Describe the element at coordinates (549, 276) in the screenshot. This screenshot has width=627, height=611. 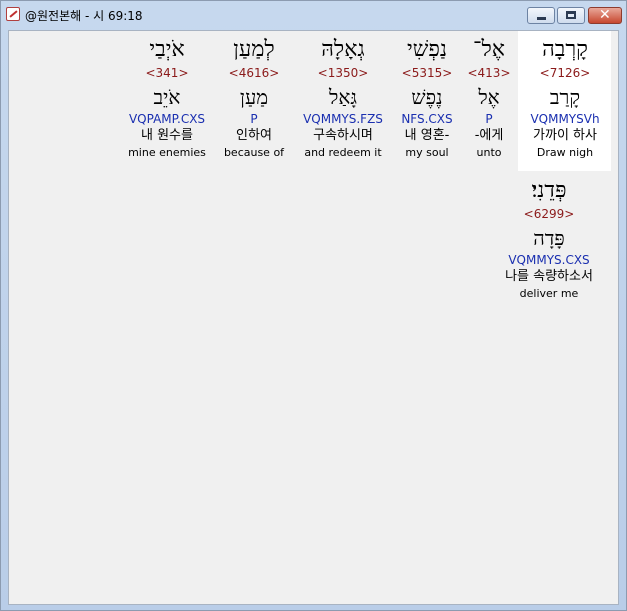
I see `korean-gloss: 나를 속량하소서` at that location.